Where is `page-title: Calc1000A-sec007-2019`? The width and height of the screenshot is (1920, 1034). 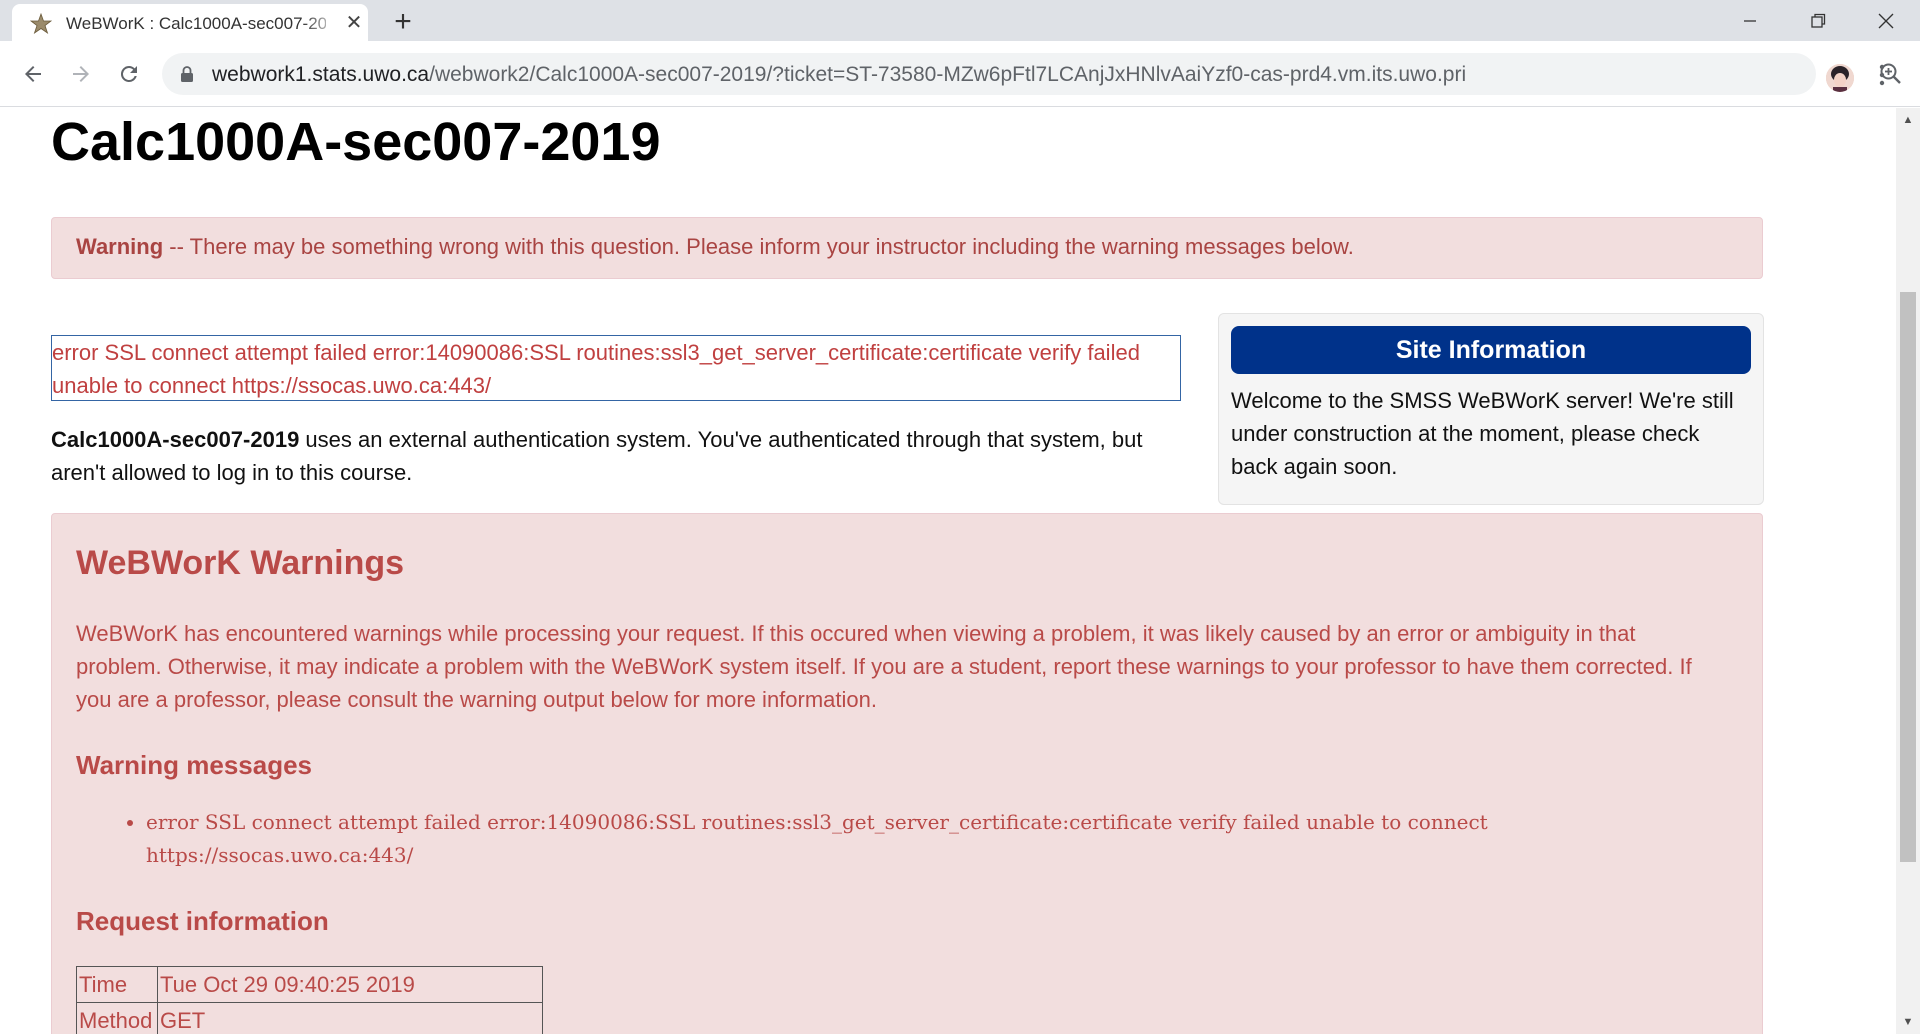
page-title: Calc1000A-sec007-2019 is located at coordinates (356, 142).